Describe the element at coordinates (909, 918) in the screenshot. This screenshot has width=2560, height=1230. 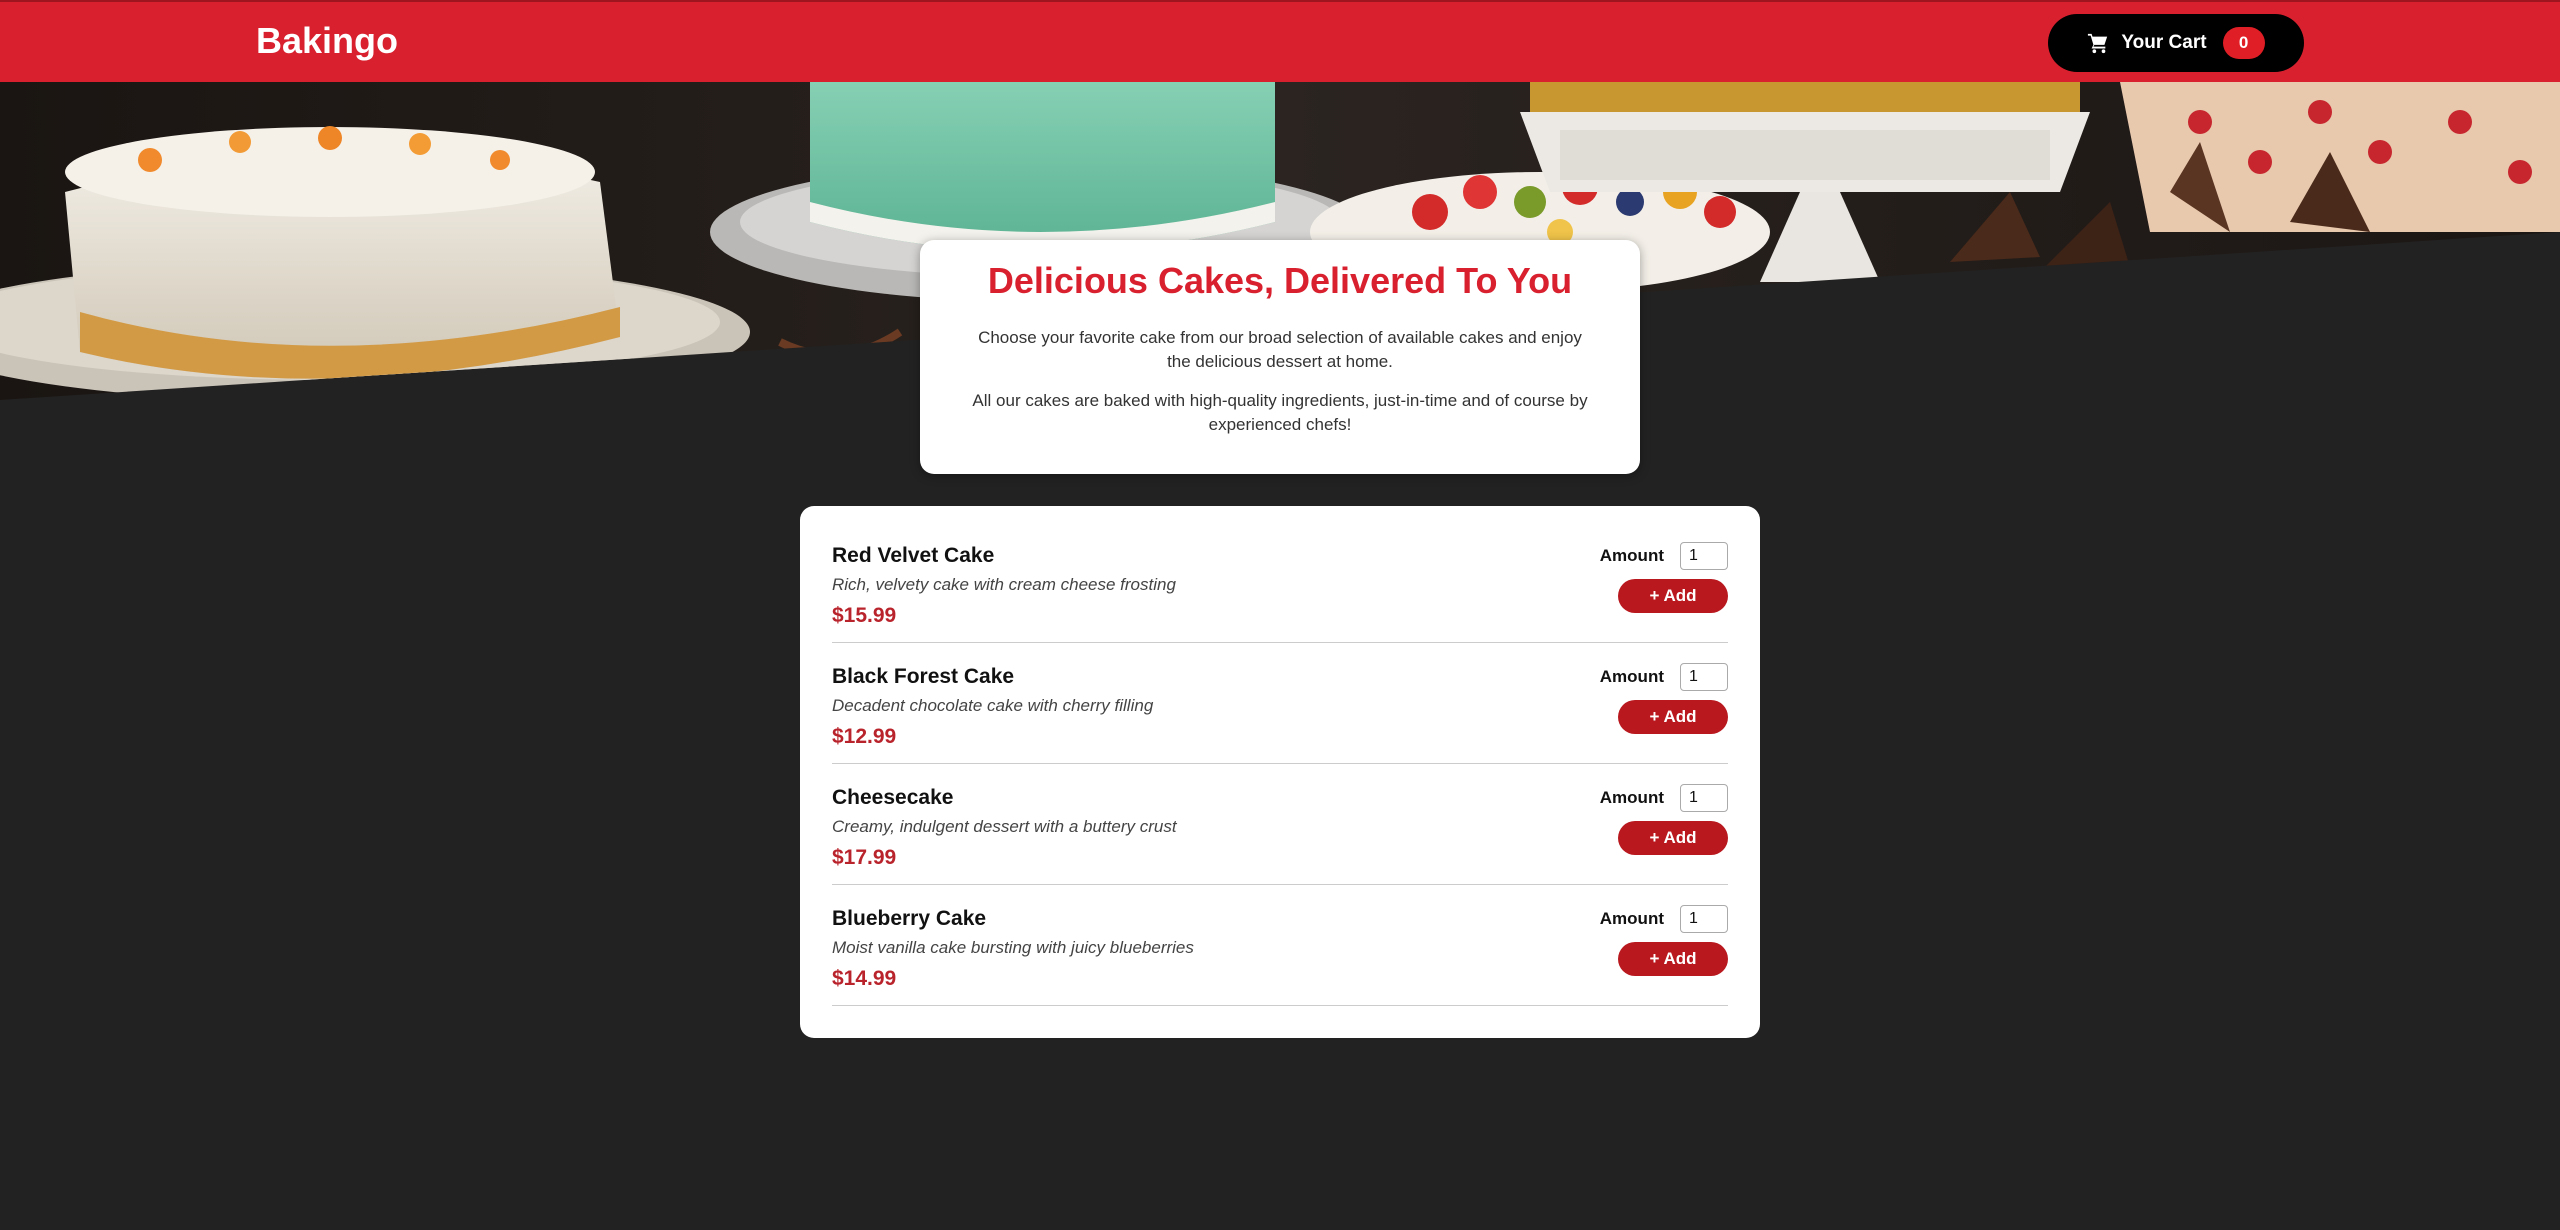
I see `meal-name: Blueberry Cake` at that location.